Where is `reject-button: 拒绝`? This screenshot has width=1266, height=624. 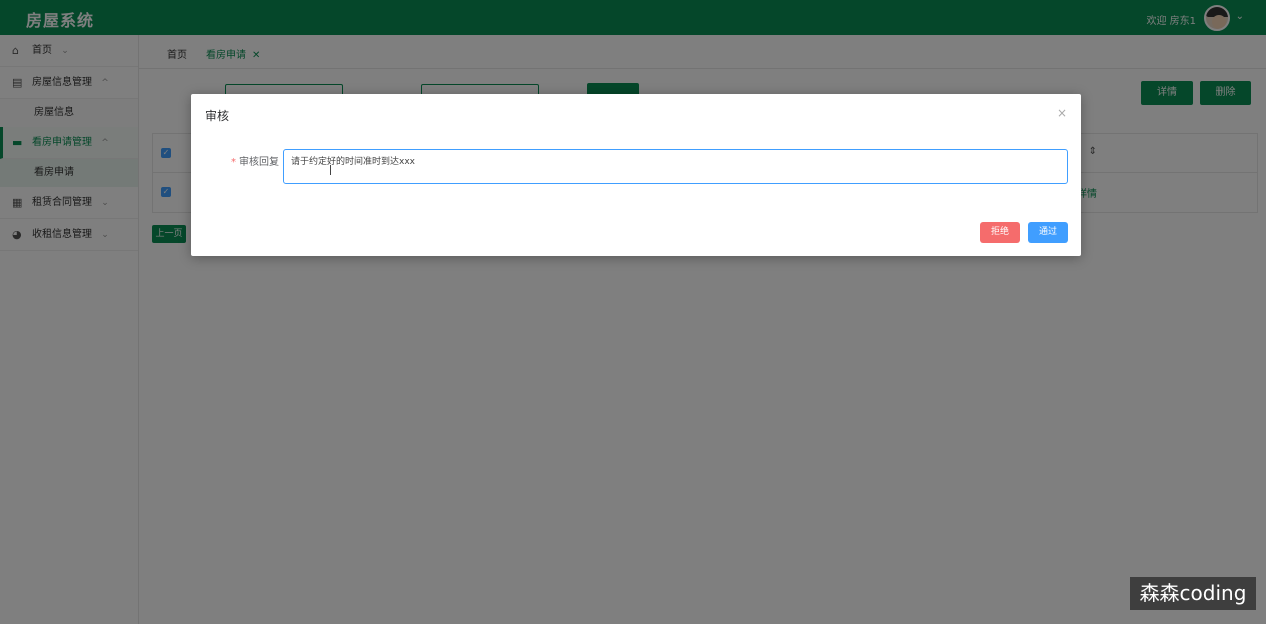
reject-button: 拒绝 is located at coordinates (1000, 232).